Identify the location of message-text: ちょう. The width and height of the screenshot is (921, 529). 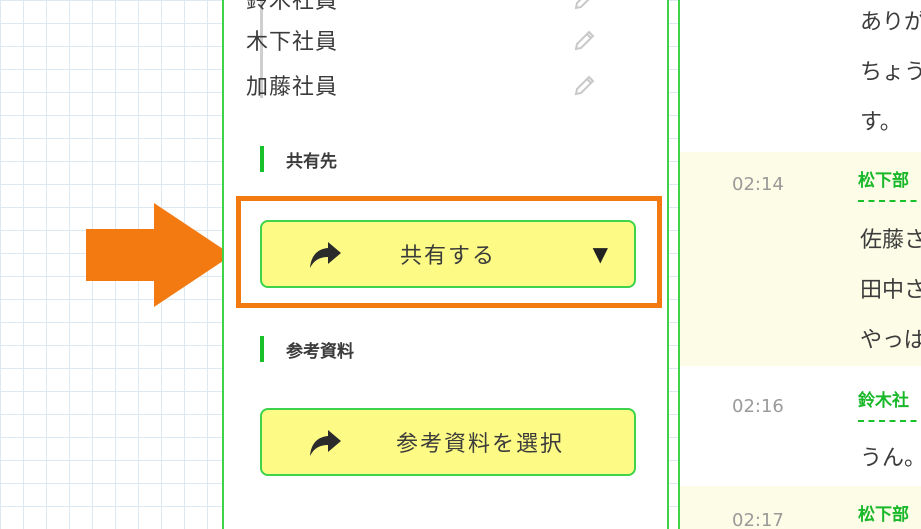
(890, 72).